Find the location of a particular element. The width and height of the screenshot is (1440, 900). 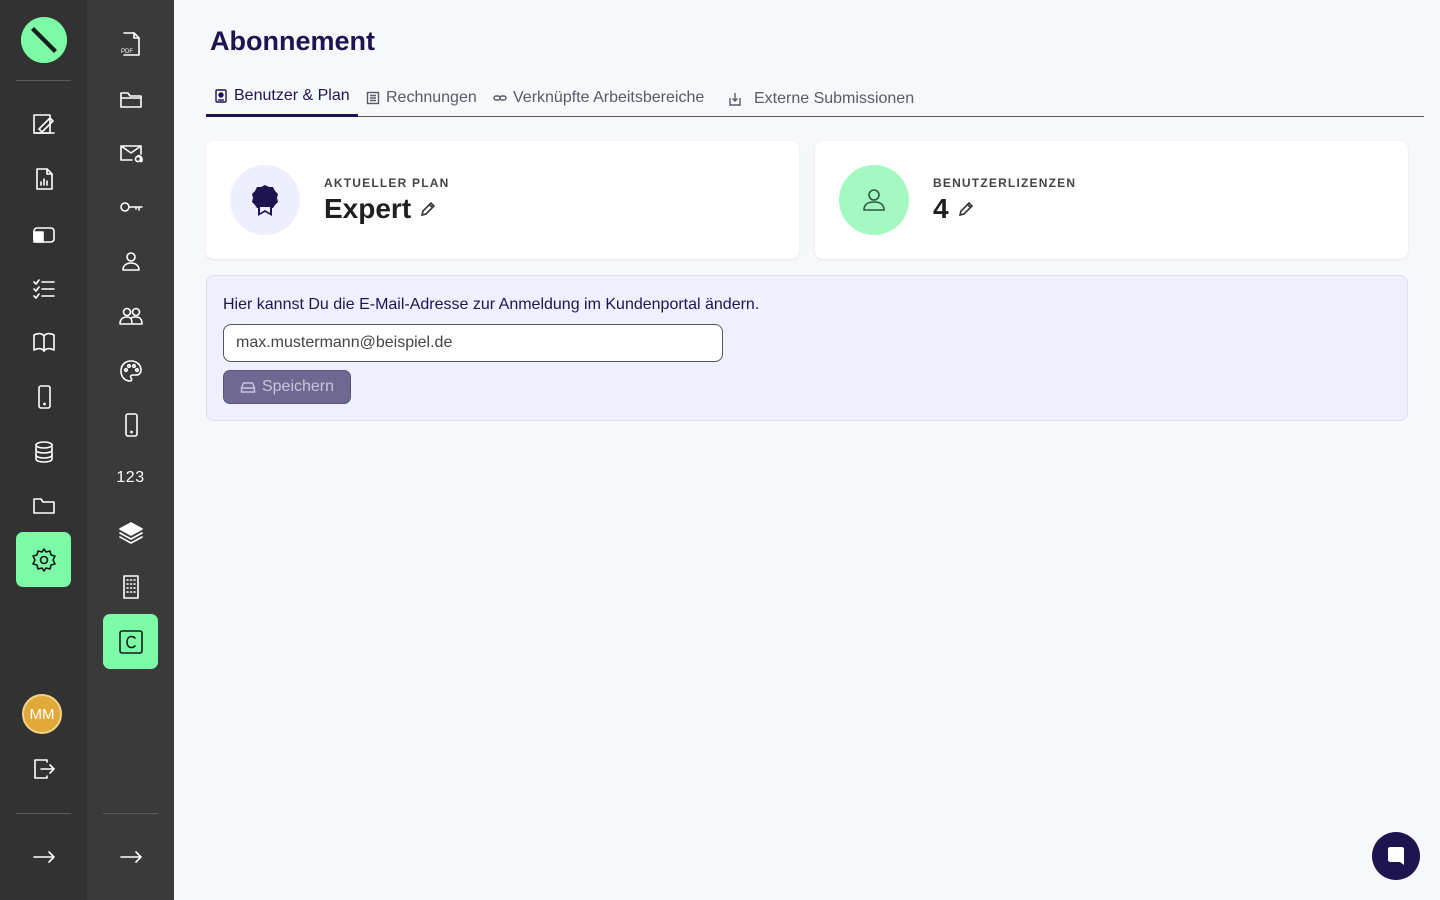

building-icon is located at coordinates (130, 586).